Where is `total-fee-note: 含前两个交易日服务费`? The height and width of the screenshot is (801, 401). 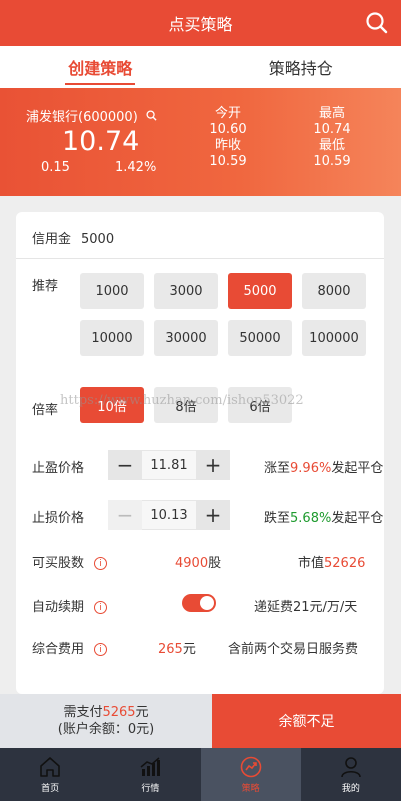
total-fee-note: 含前两个交易日服务费 is located at coordinates (293, 649).